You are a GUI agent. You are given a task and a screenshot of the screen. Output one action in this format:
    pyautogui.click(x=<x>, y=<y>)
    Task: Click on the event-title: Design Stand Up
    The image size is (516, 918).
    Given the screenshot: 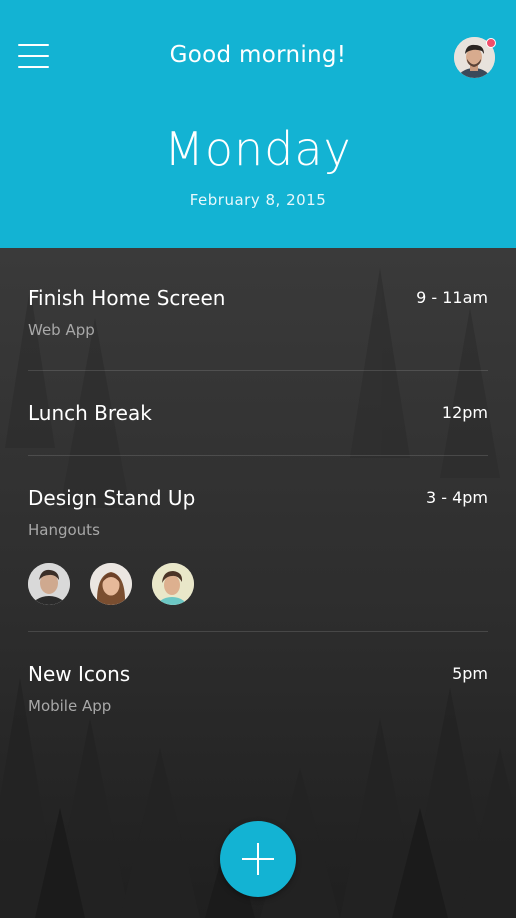 What is the action you would take?
    pyautogui.click(x=112, y=498)
    